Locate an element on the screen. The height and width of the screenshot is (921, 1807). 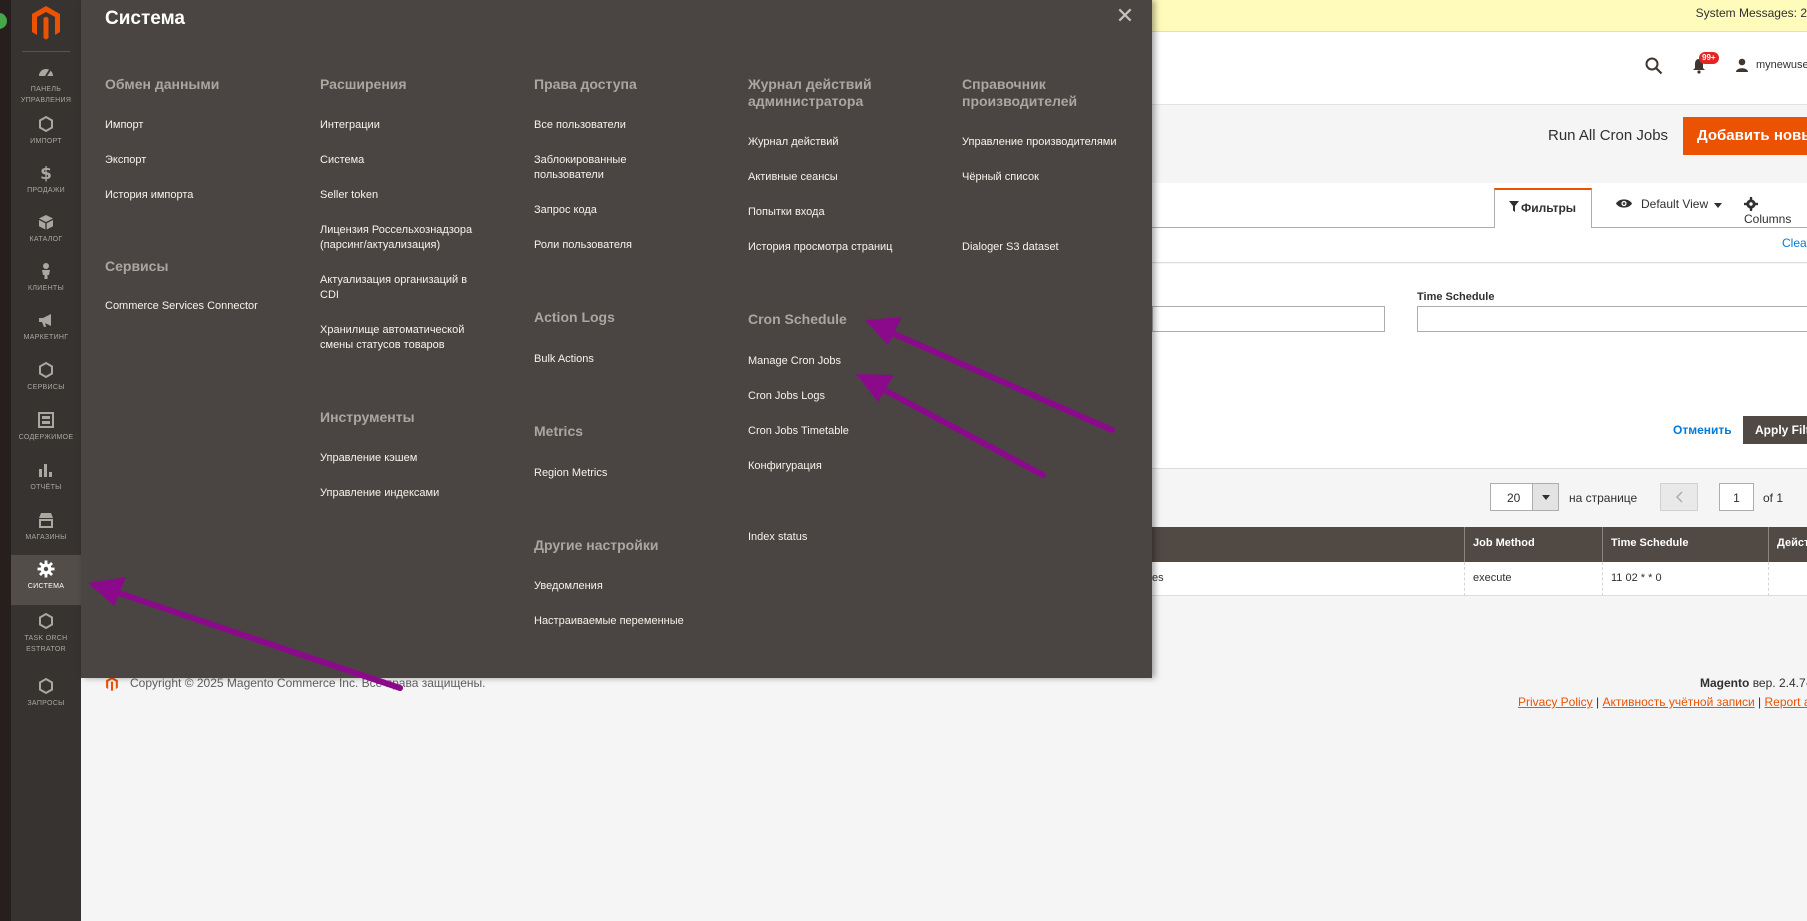
annotation-arrow-cron-schedule is located at coordinates (998, 380).